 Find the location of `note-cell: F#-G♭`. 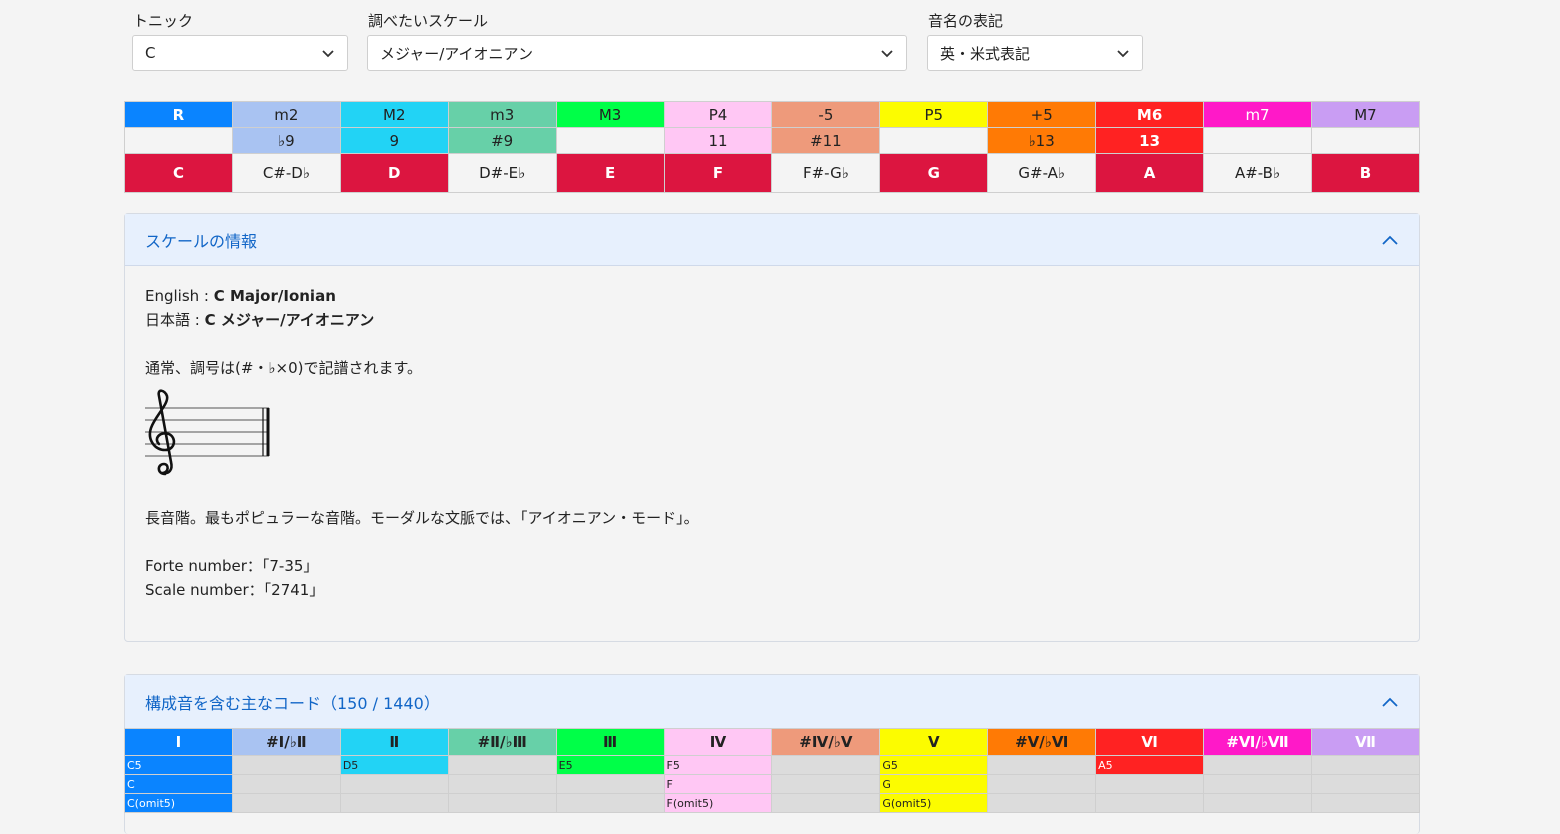

note-cell: F#-G♭ is located at coordinates (826, 173).